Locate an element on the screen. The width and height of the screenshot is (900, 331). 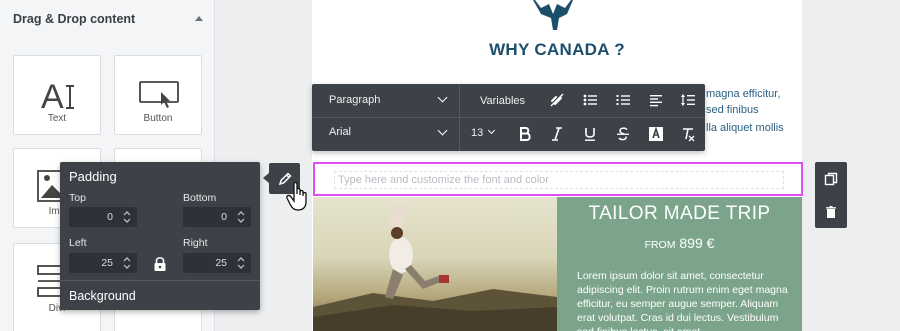
duplicate-block-button is located at coordinates (831, 178).